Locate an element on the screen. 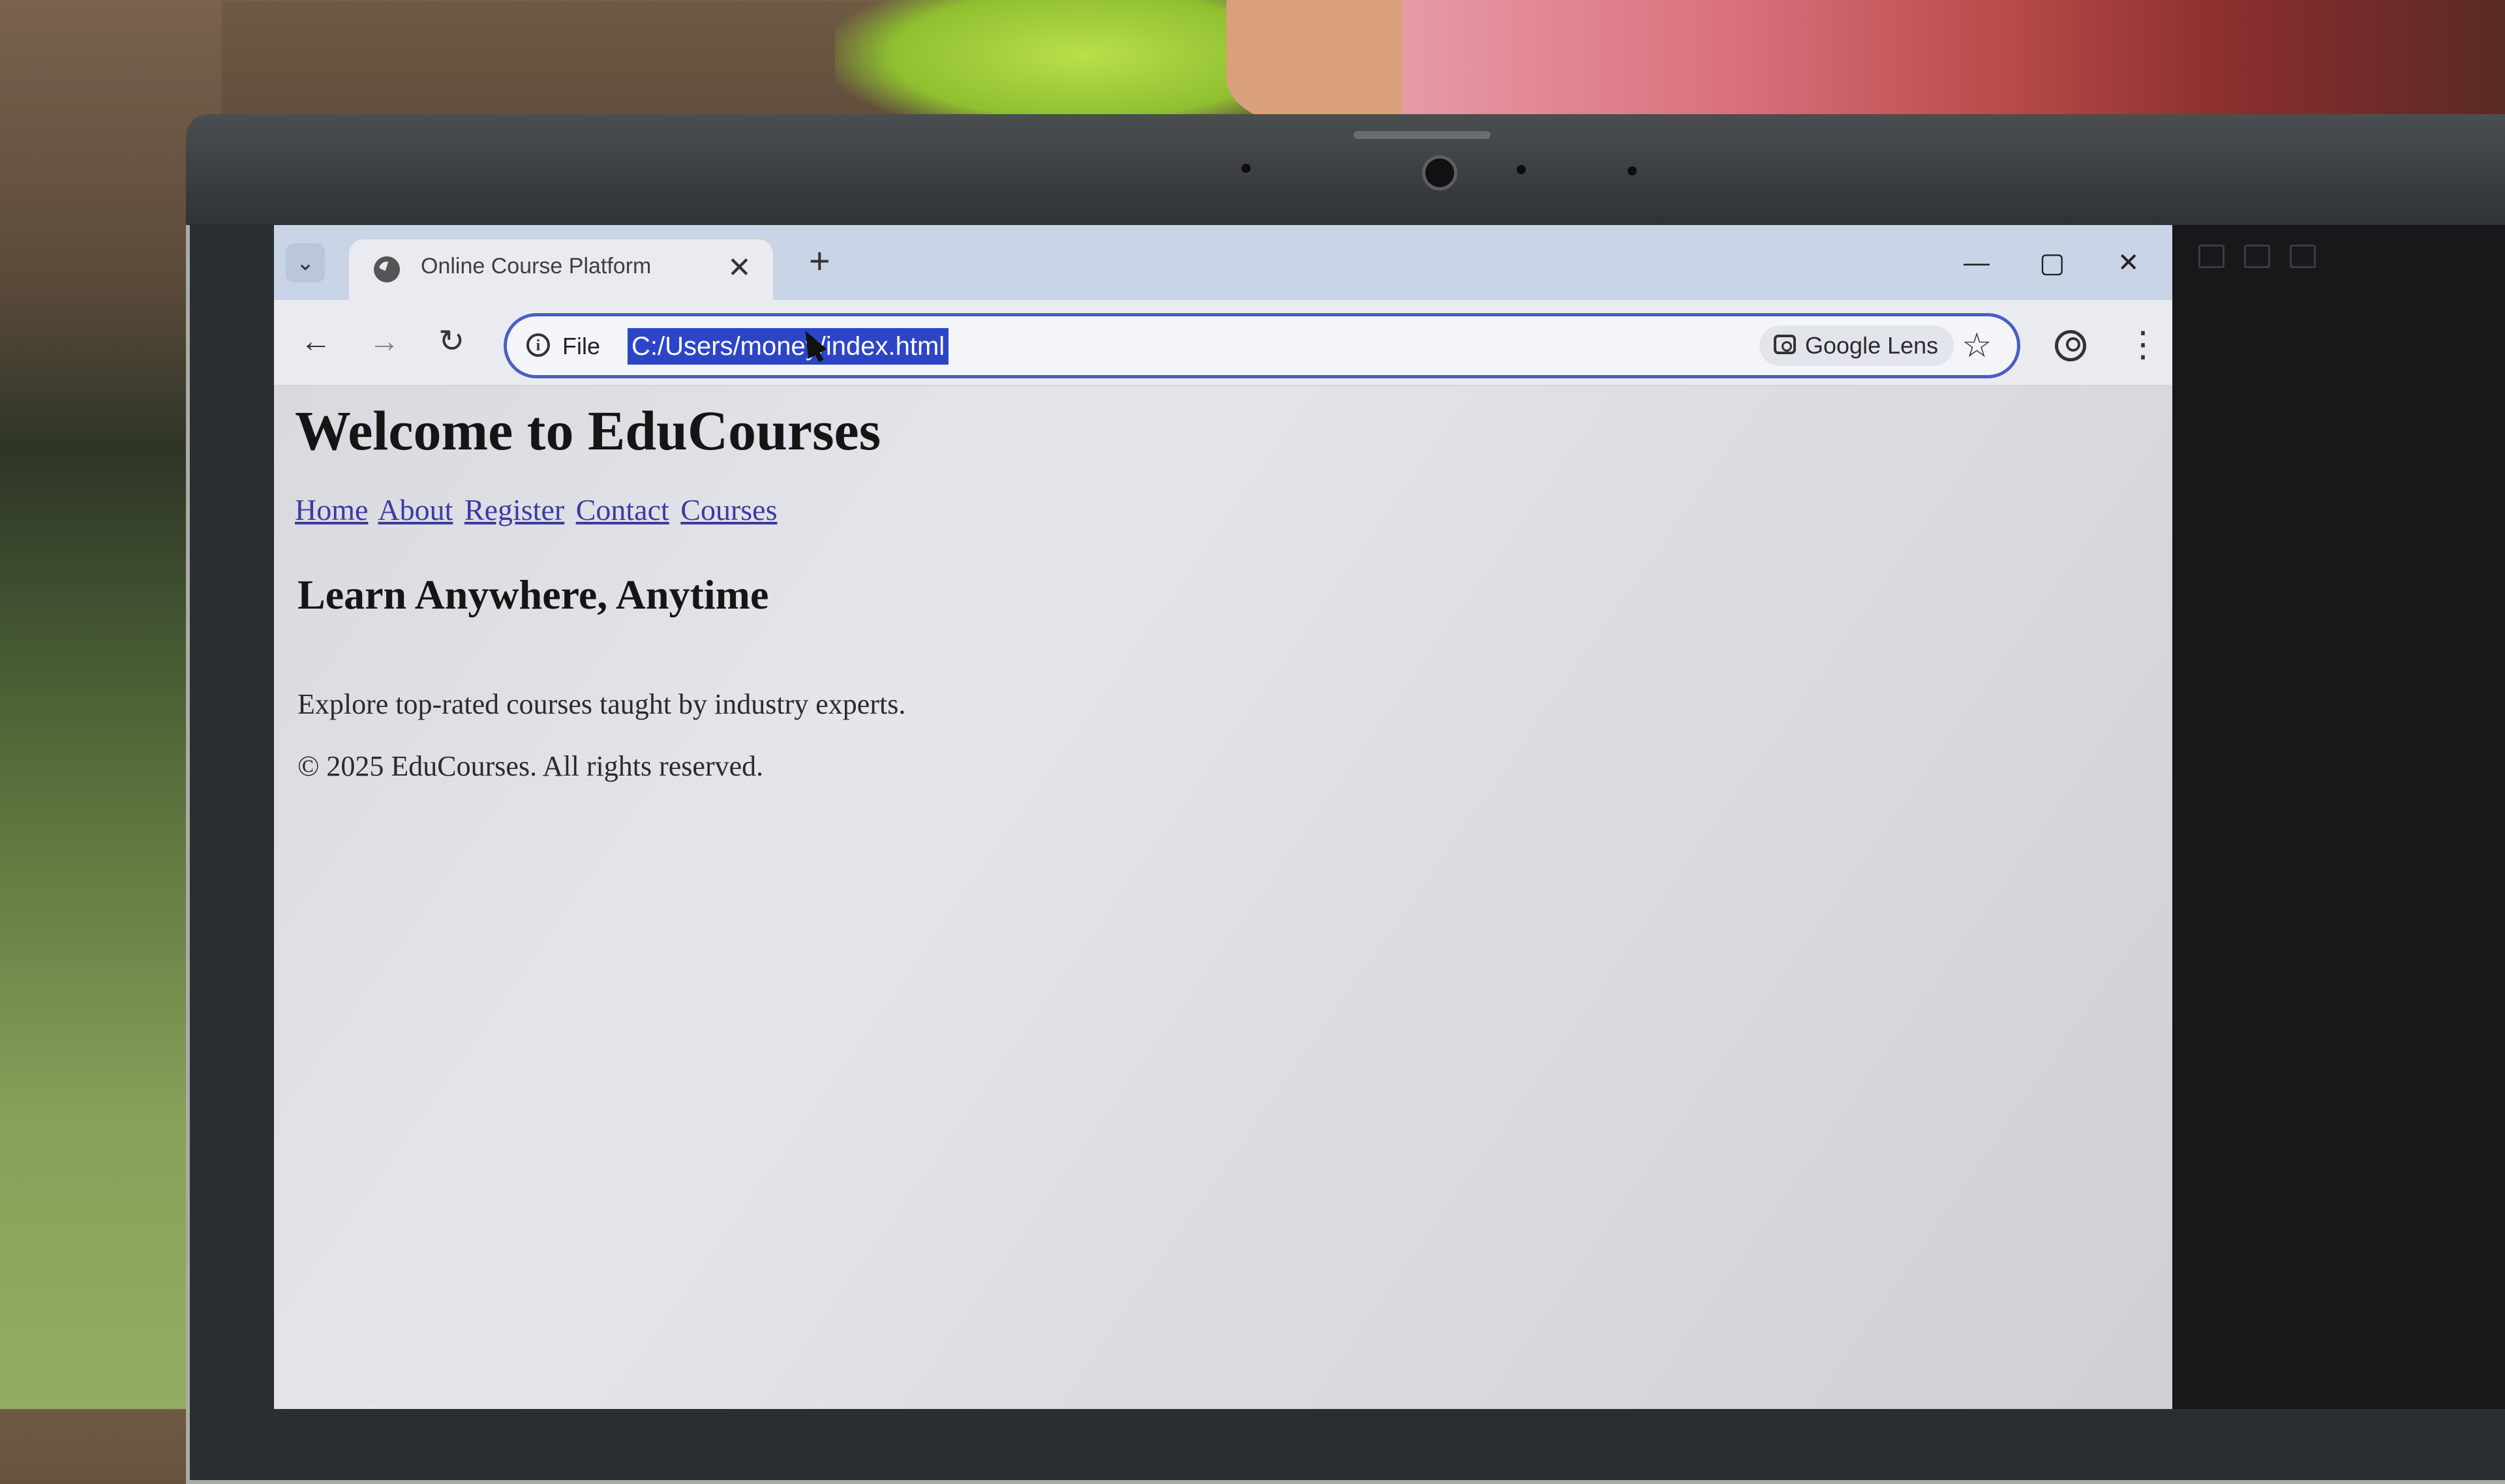 This screenshot has height=1484, width=2505. reload-icon: ↻ is located at coordinates (451, 341).